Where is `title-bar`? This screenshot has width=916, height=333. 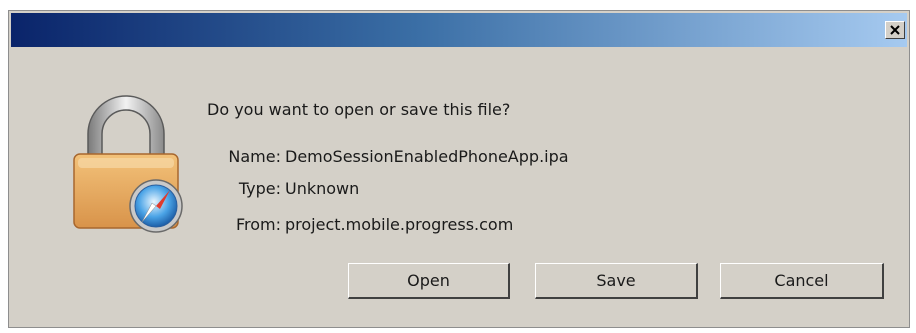
title-bar is located at coordinates (459, 30).